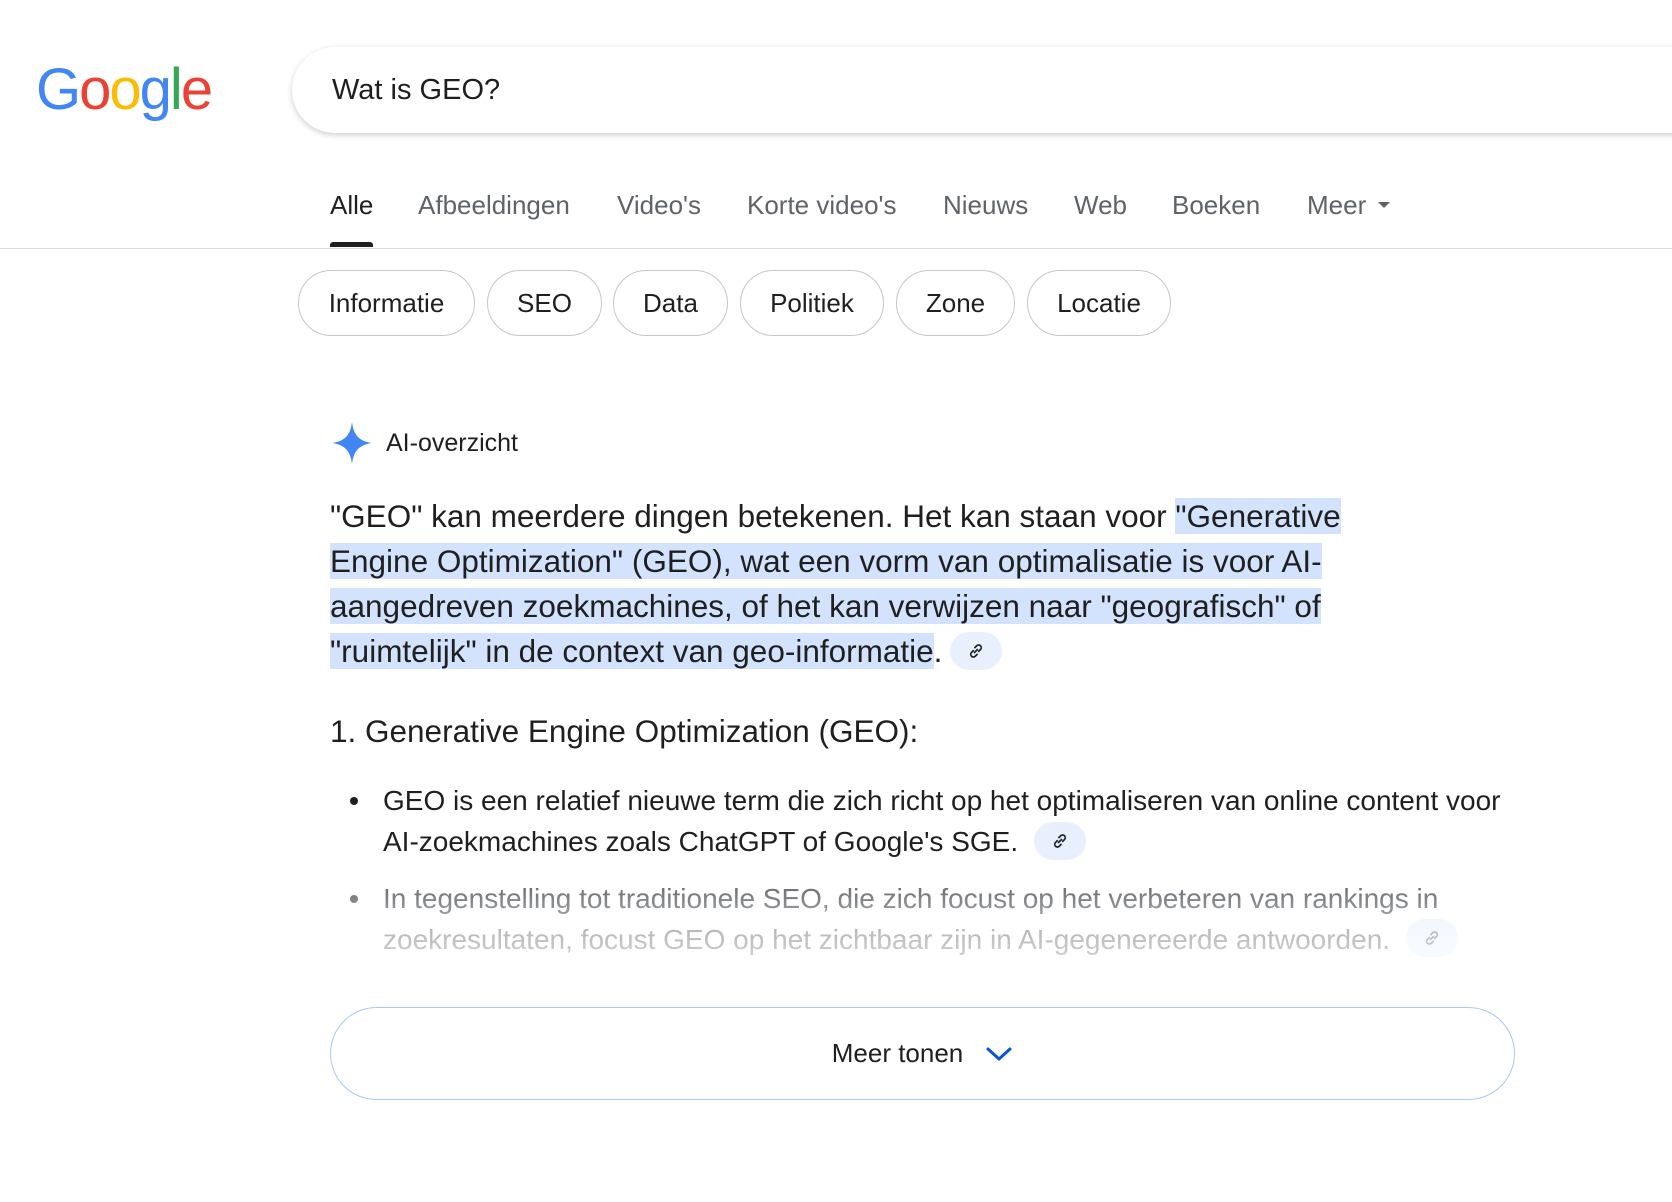 The image size is (1672, 1202). I want to click on show-more-button: Meer tonen, so click(922, 1053).